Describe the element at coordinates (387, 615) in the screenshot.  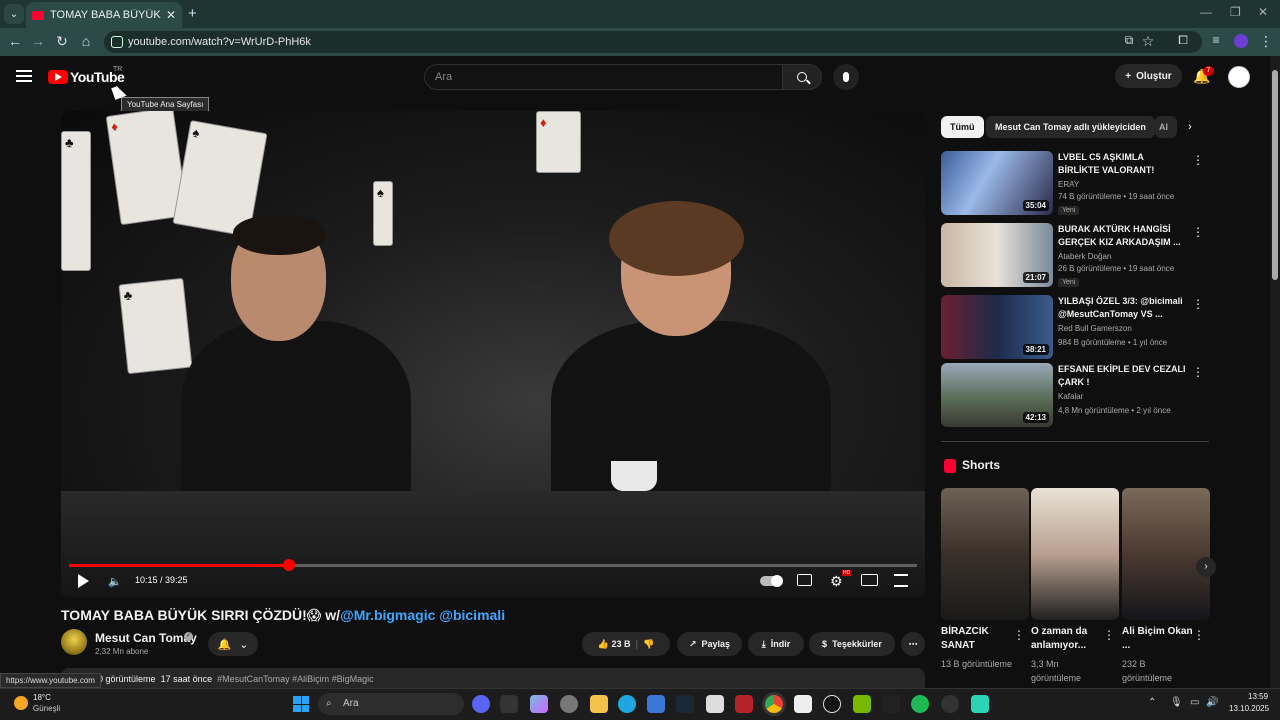
I see `mention-link: @Mr.bigmagic` at that location.